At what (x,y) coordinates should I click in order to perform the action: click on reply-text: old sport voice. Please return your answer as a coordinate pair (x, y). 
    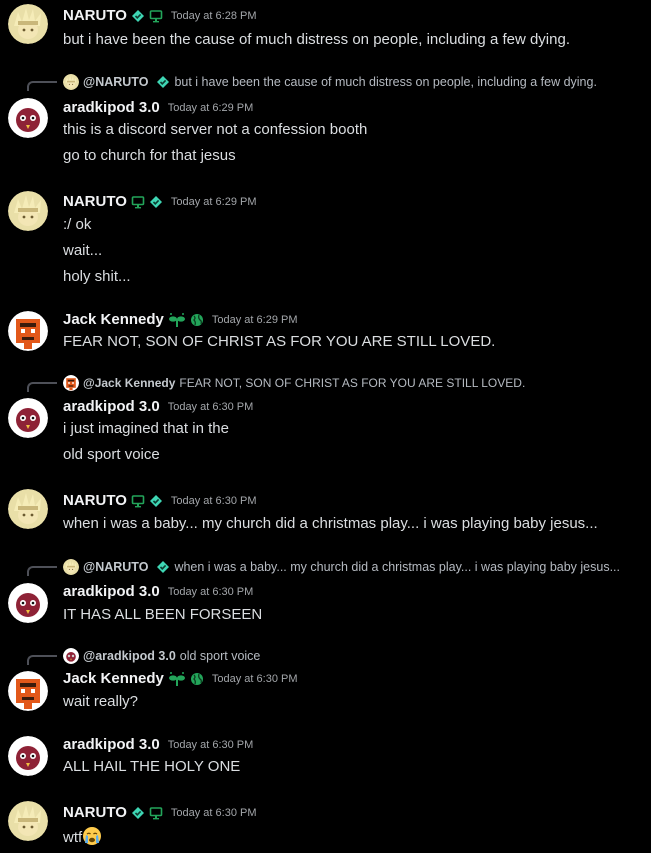
    Looking at the image, I should click on (220, 656).